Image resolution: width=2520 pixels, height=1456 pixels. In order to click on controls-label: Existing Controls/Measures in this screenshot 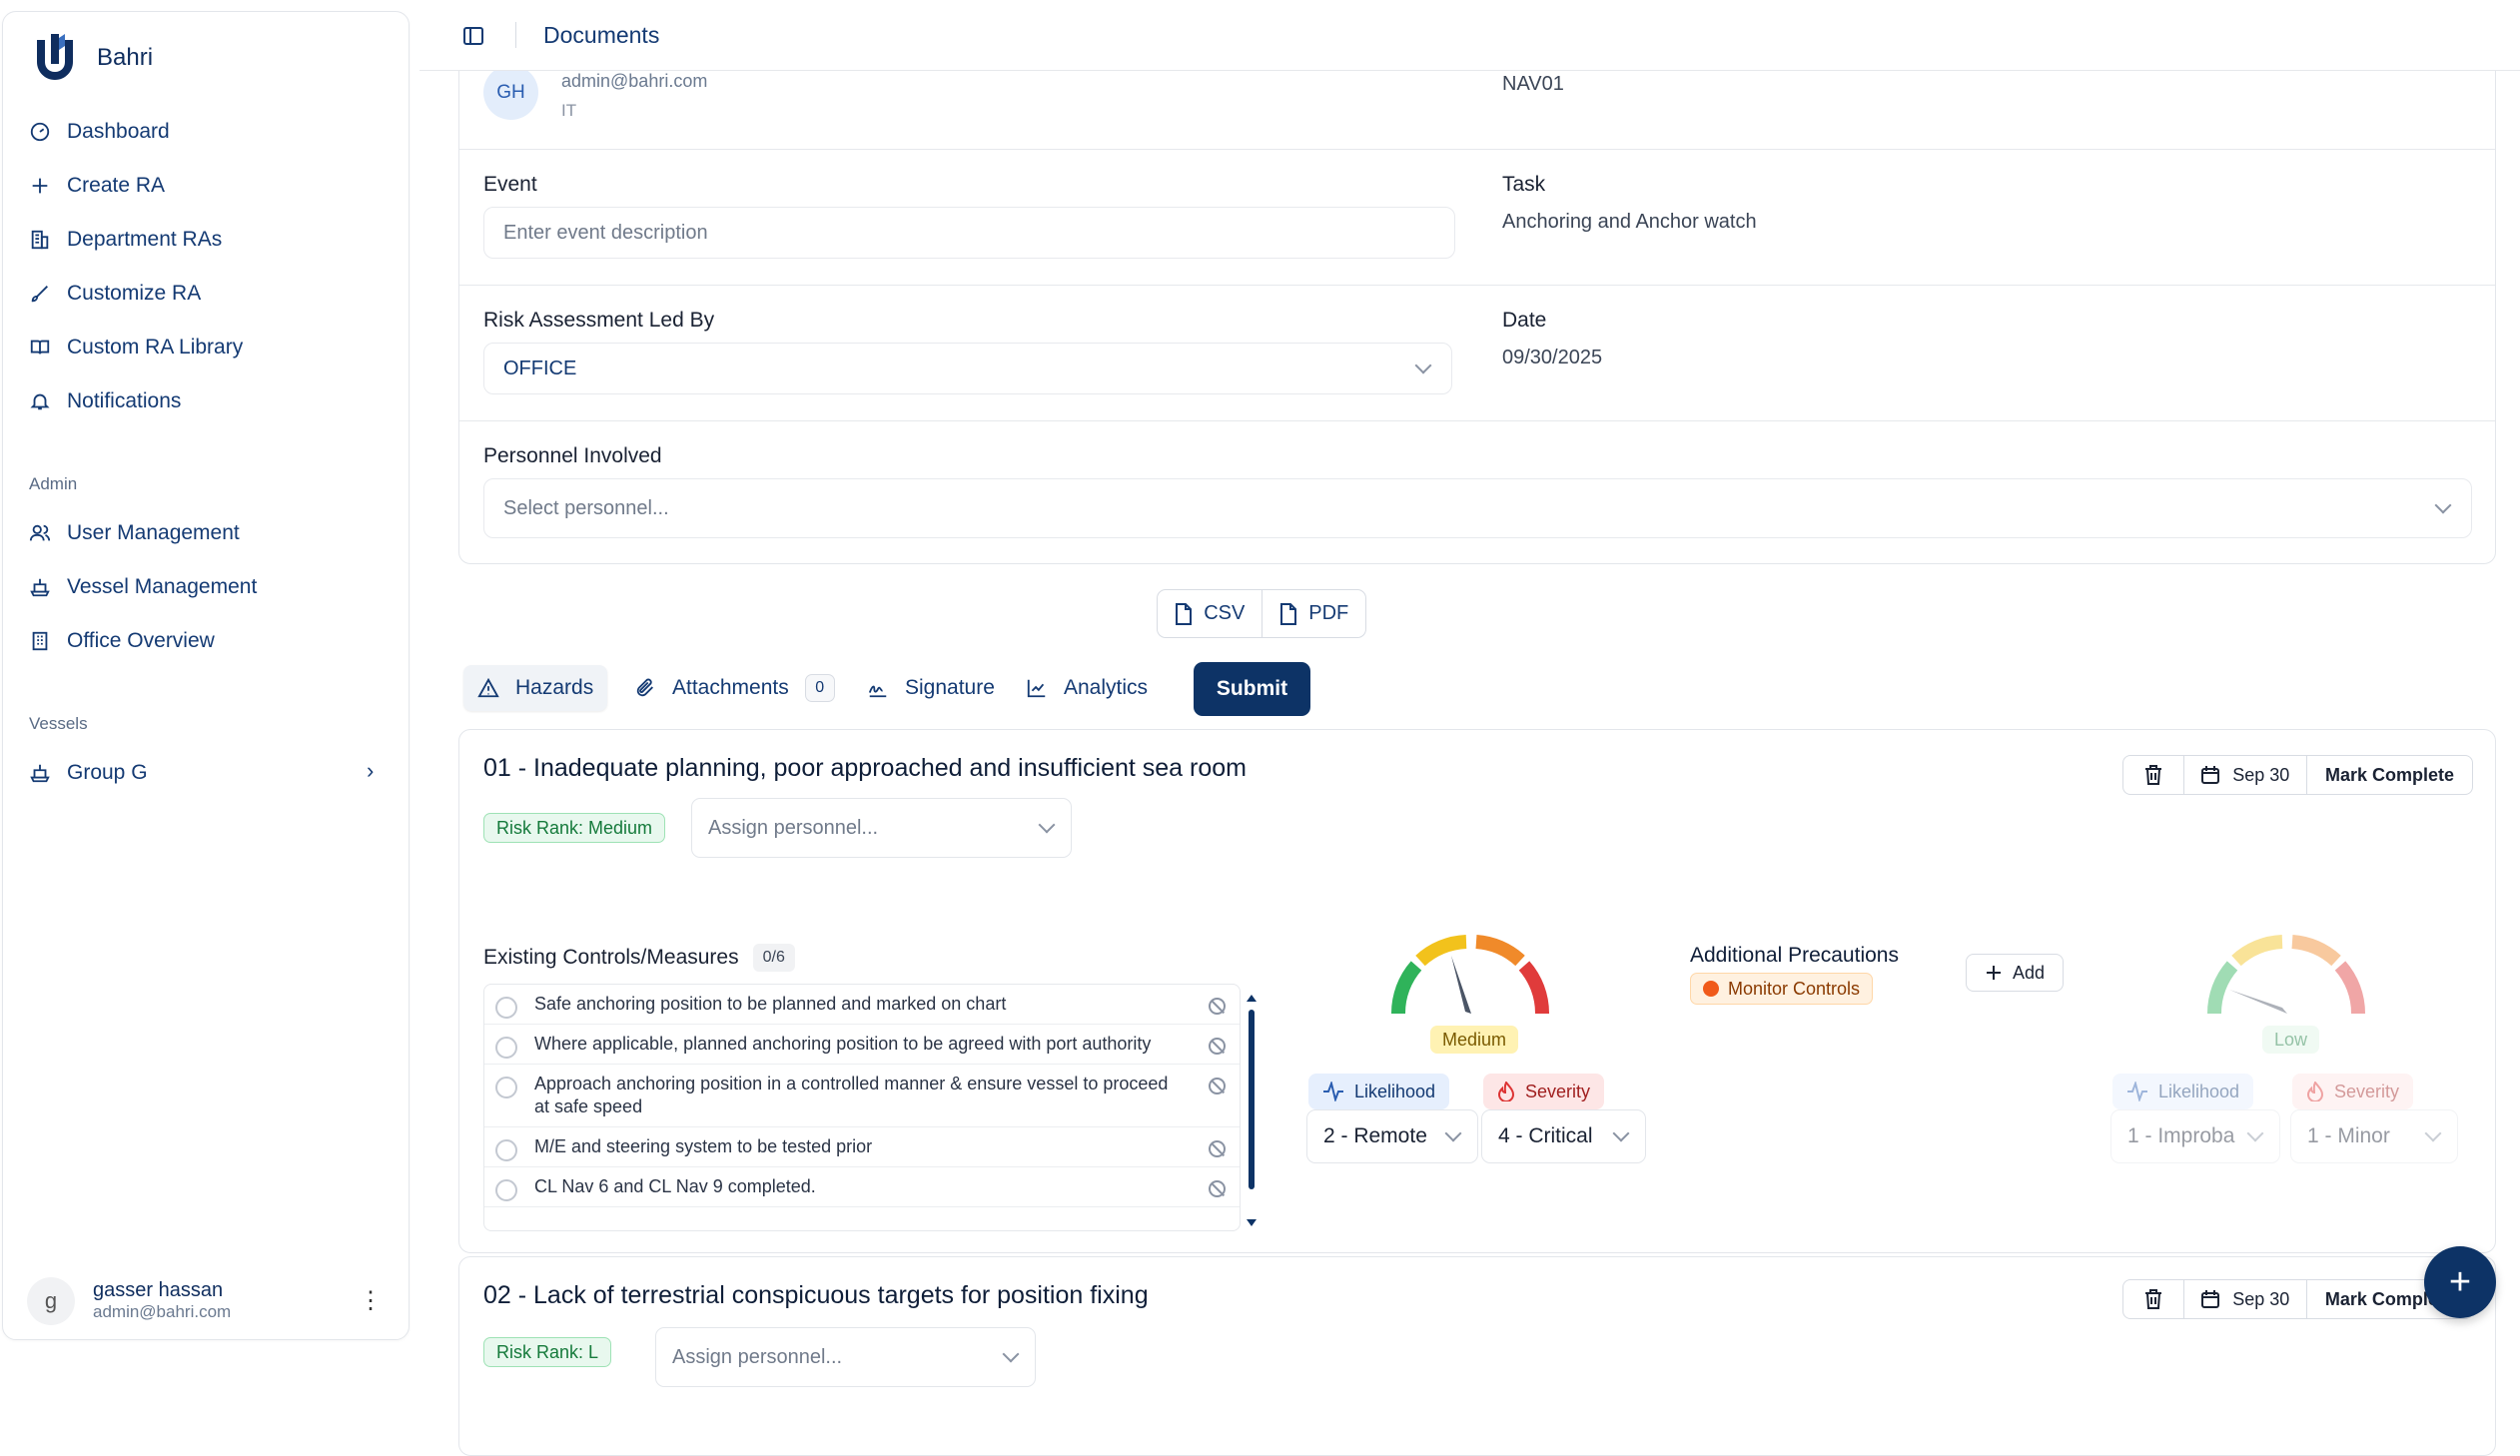, I will do `click(611, 957)`.